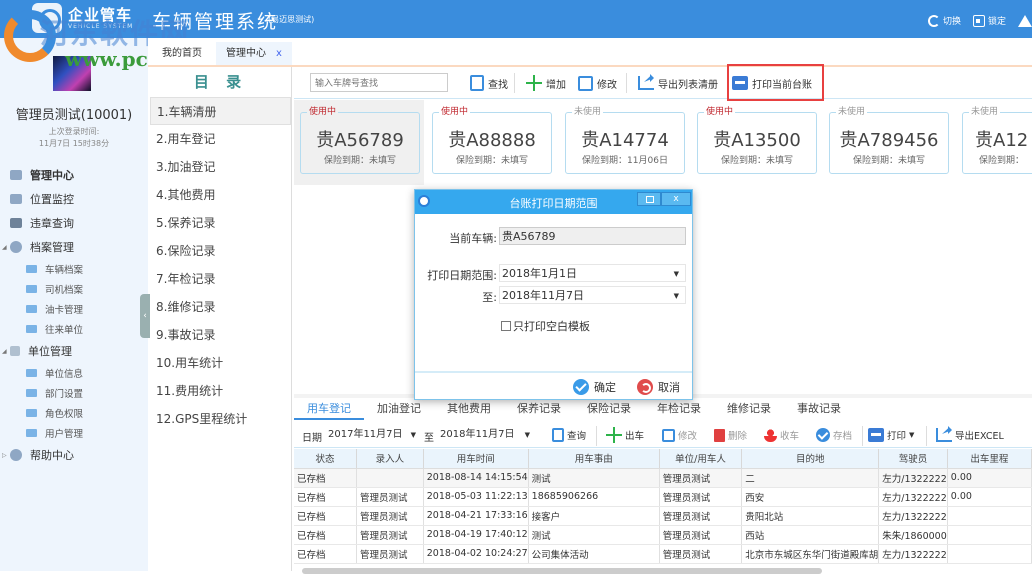 Image resolution: width=1032 pixels, height=574 pixels. I want to click on sidebar-item-fuel-card: 油卡管理, so click(74, 309).